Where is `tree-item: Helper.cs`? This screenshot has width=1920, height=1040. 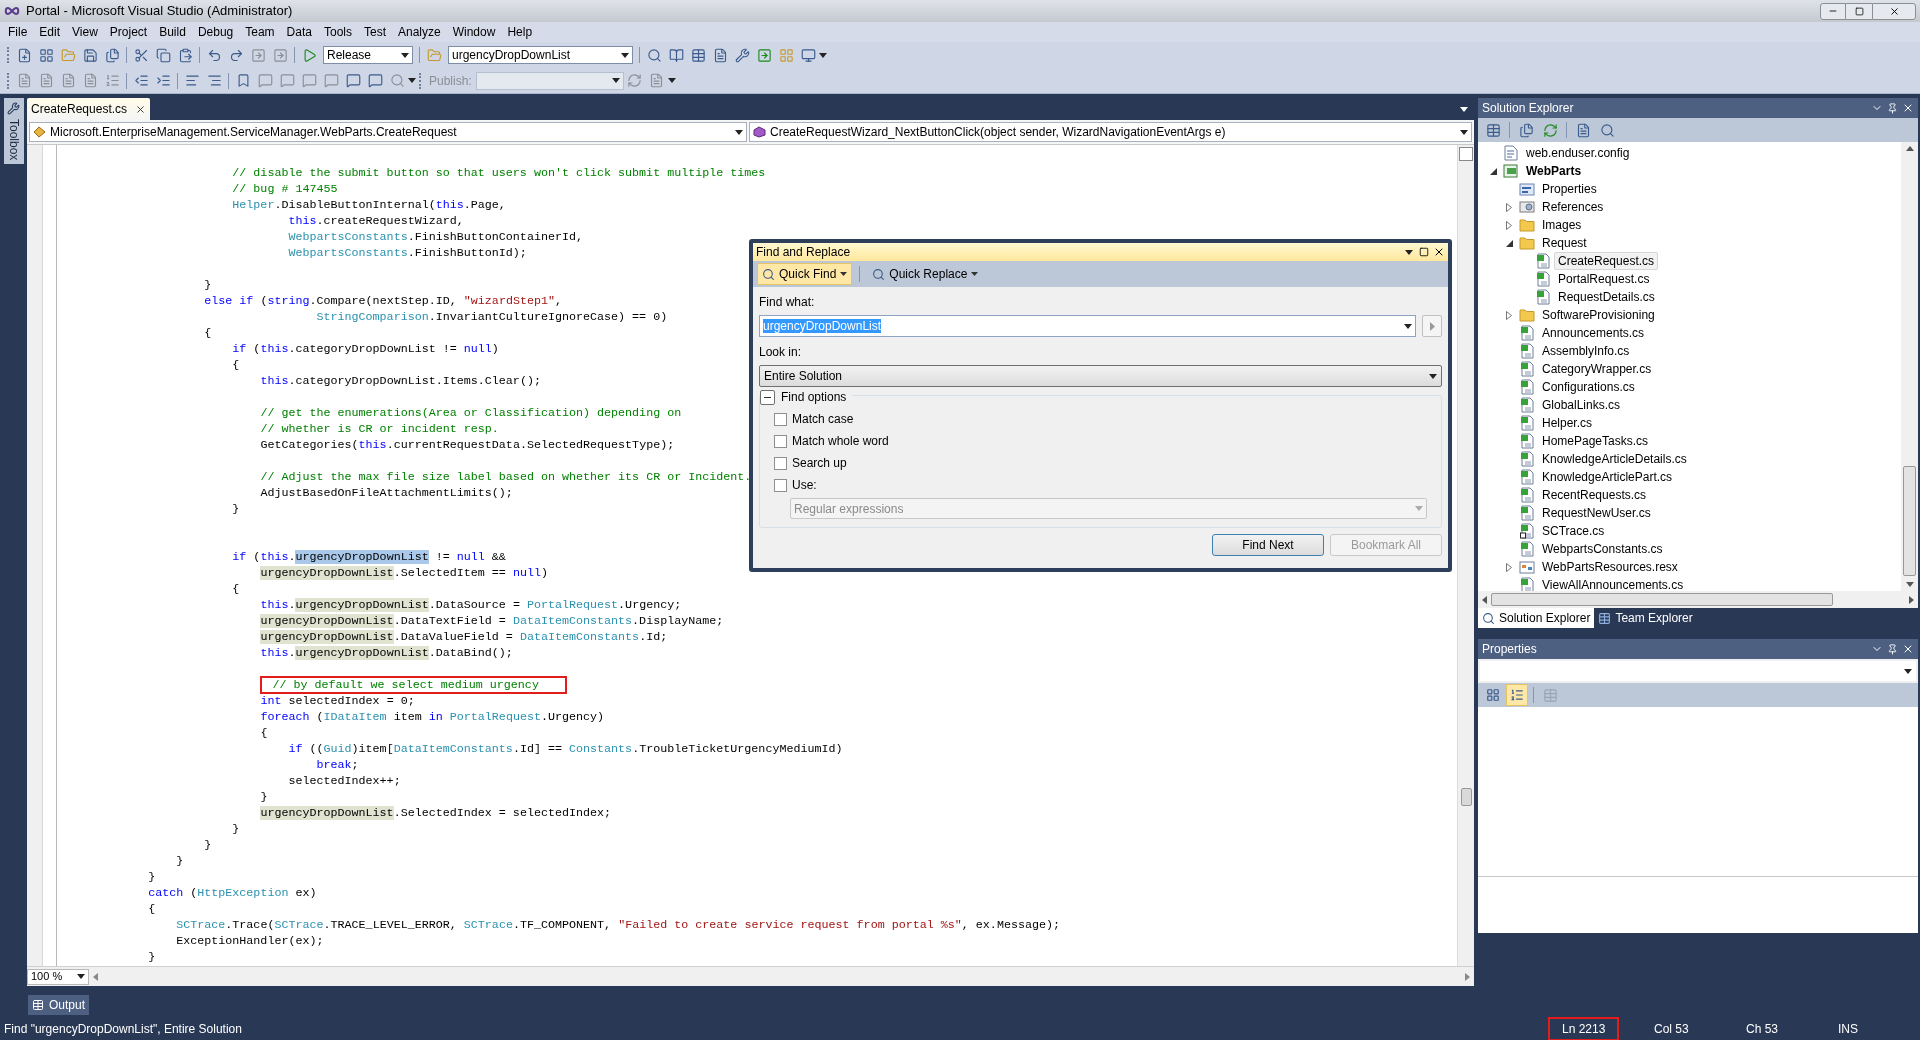 tree-item: Helper.cs is located at coordinates (1567, 423).